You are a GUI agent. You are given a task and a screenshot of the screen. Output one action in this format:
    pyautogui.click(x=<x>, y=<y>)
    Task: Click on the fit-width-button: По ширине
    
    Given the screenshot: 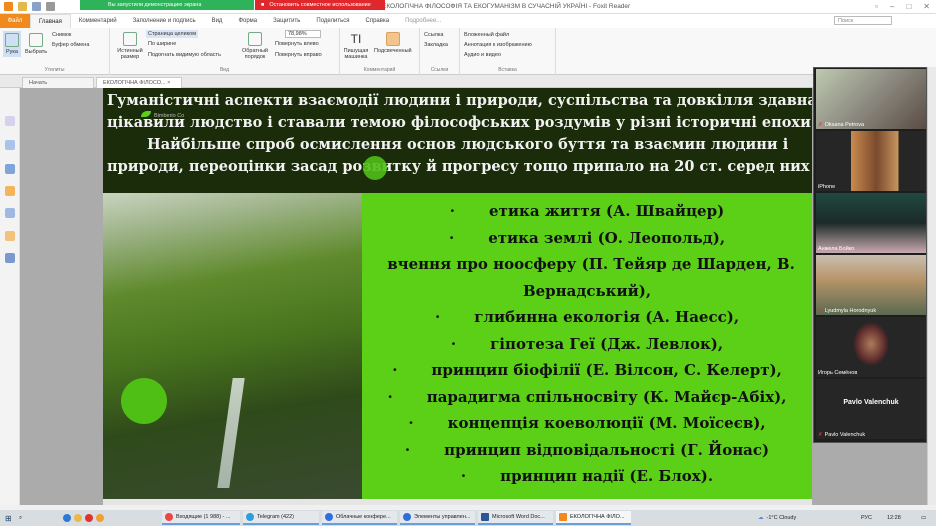 What is the action you would take?
    pyautogui.click(x=162, y=44)
    